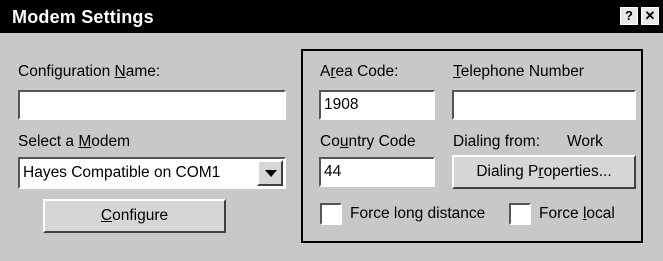 The image size is (663, 261). I want to click on help-icon: ?, so click(629, 16).